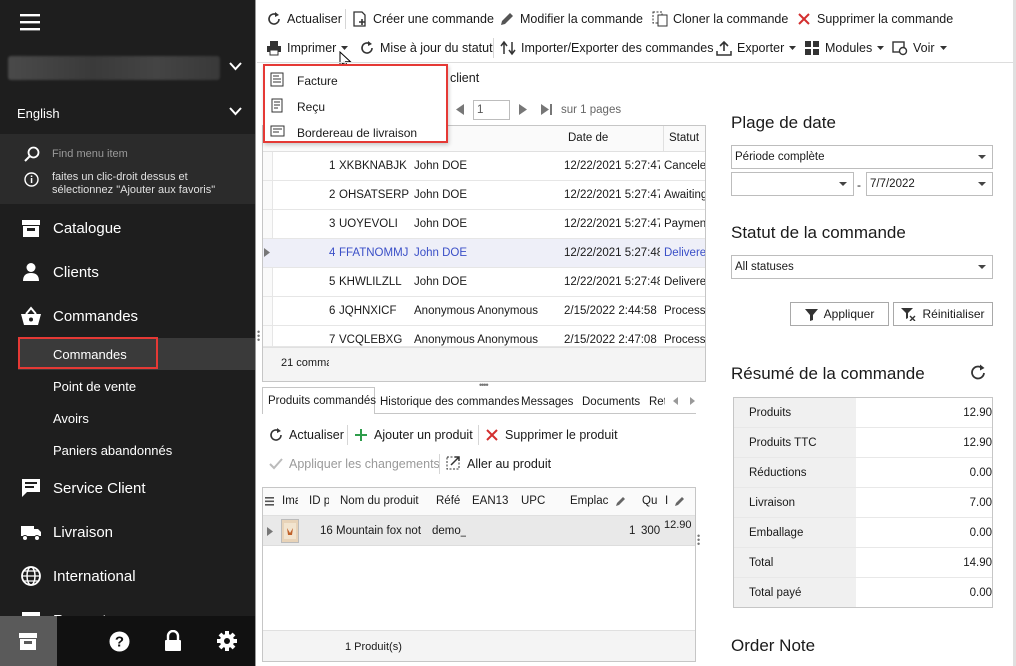 This screenshot has height=666, width=1016. What do you see at coordinates (863, 593) in the screenshot?
I see `summary-row: Total payé 0.00` at bounding box center [863, 593].